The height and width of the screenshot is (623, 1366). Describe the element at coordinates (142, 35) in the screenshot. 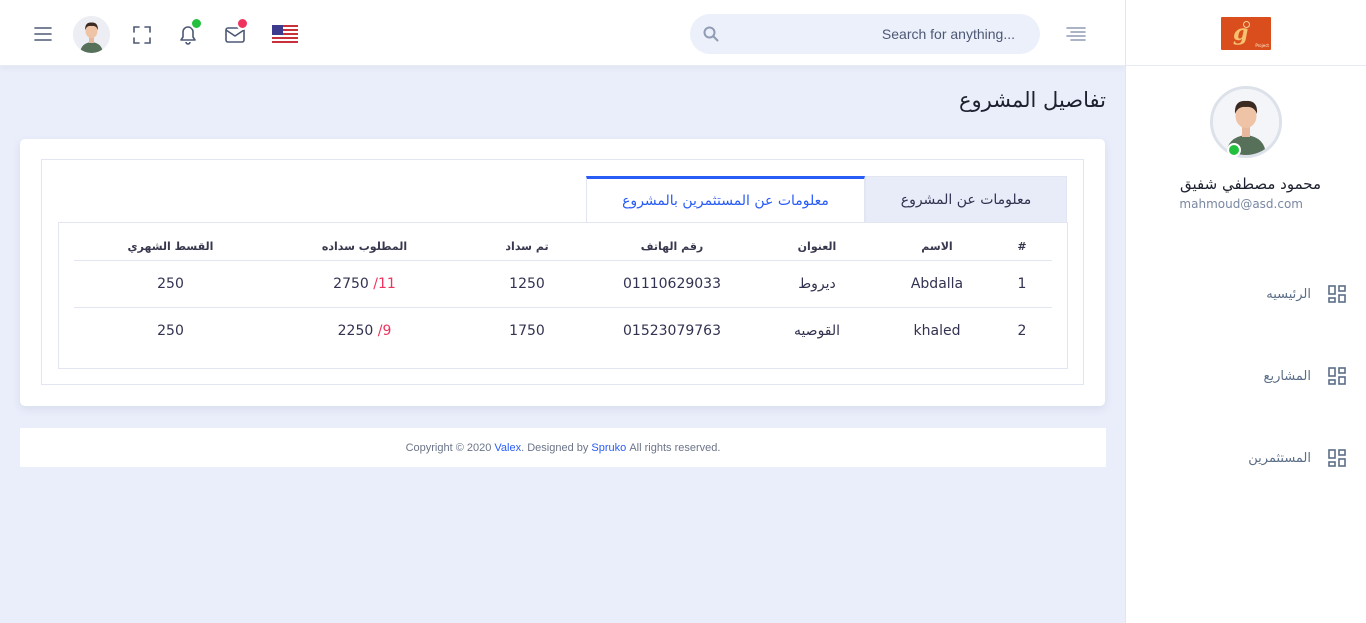

I see `fullscreen-icon` at that location.